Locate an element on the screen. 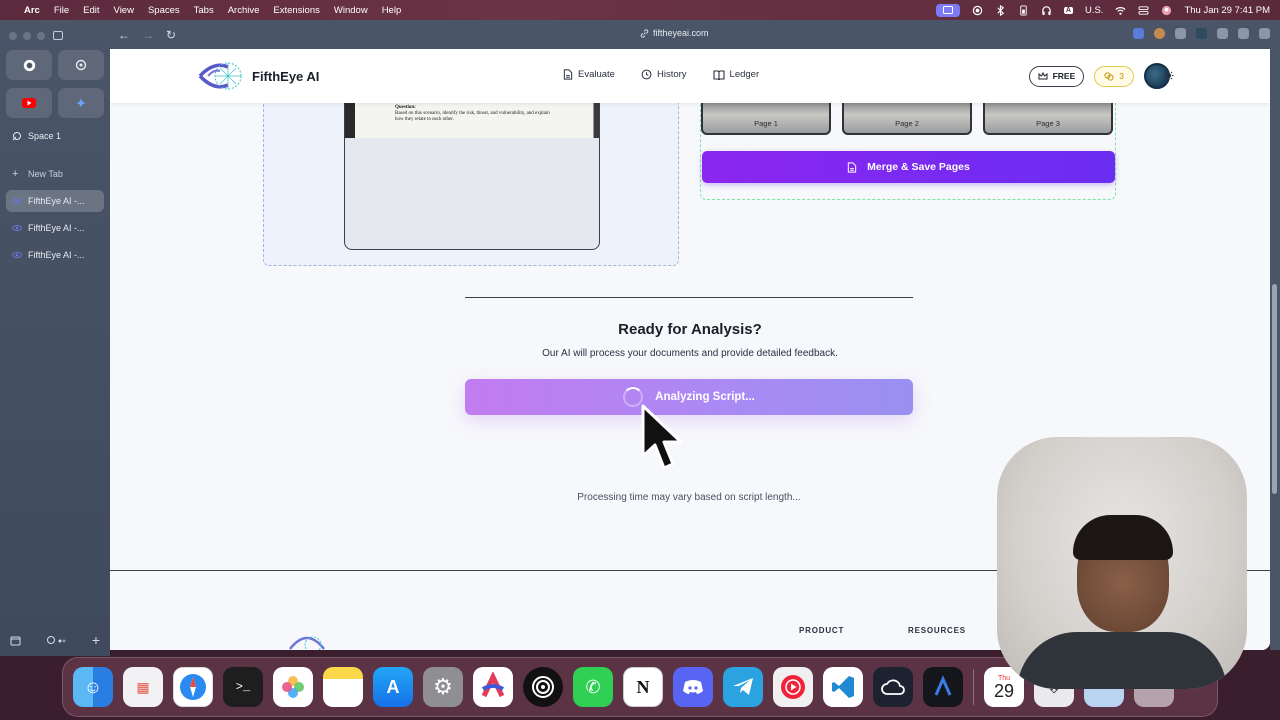 The image size is (1280, 720). menu-file: File is located at coordinates (61, 10).